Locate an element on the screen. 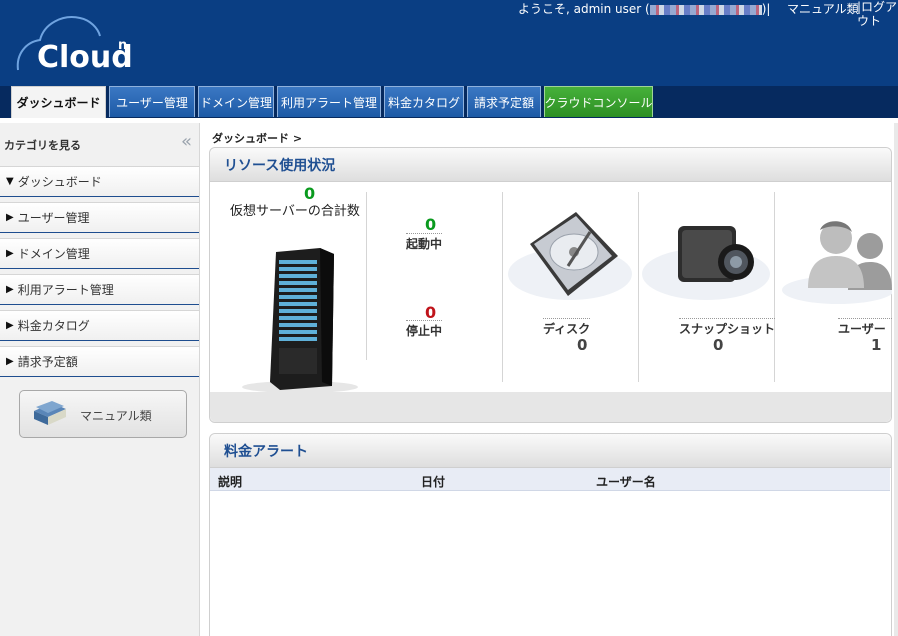 The width and height of the screenshot is (898, 636). collapse-icon: « is located at coordinates (186, 141).